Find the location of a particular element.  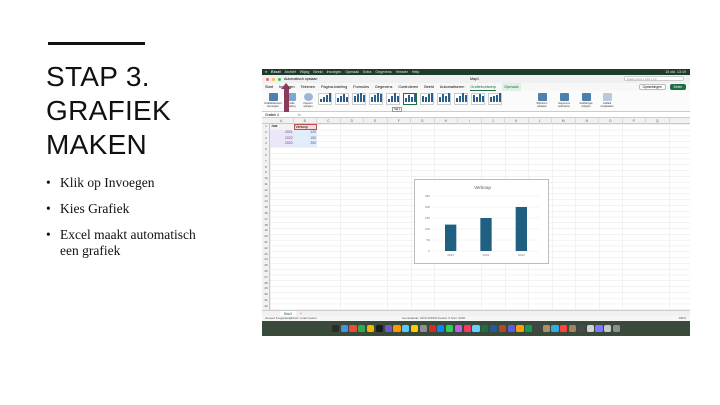

change-chart-type-button: Grafiektype wijzigen is located at coordinates (586, 100).